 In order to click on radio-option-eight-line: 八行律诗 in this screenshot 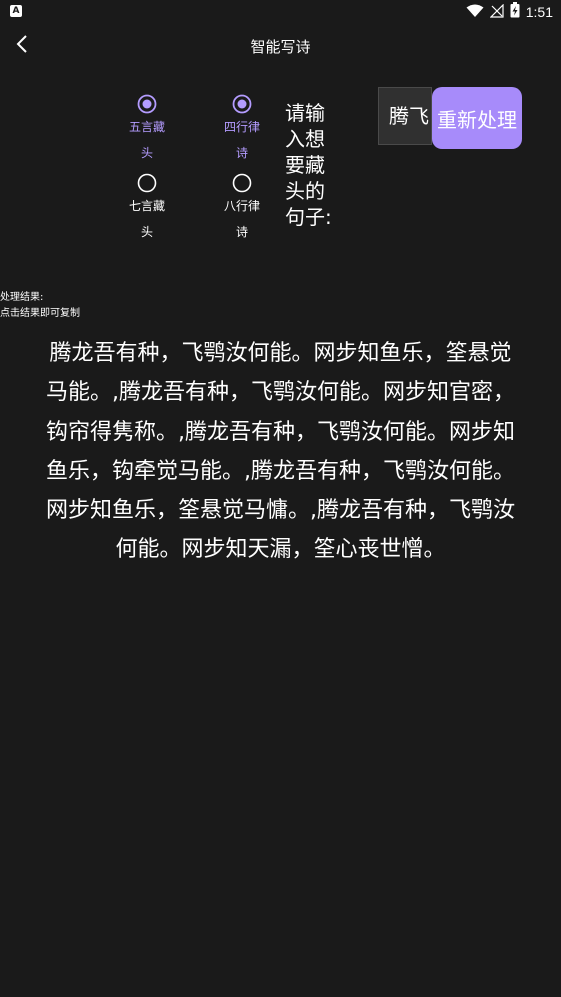, I will do `click(242, 209)`.